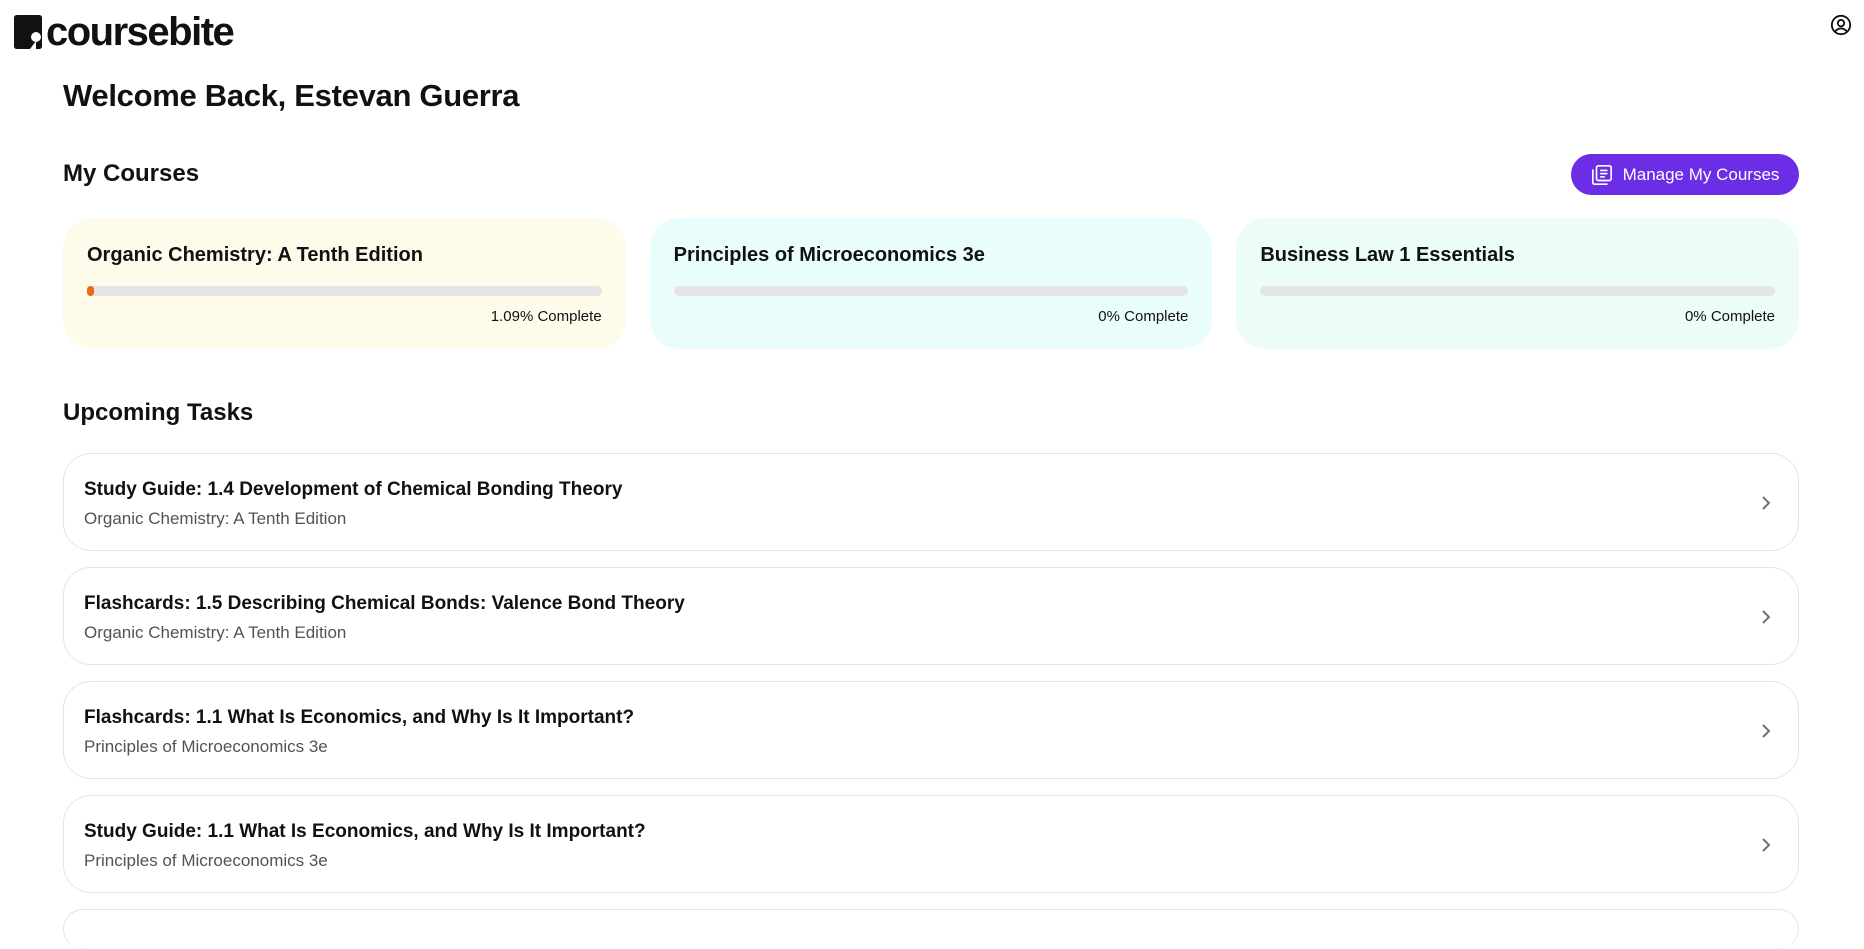  I want to click on course-title: Organic Chemistry: A Tenth Edition, so click(255, 255).